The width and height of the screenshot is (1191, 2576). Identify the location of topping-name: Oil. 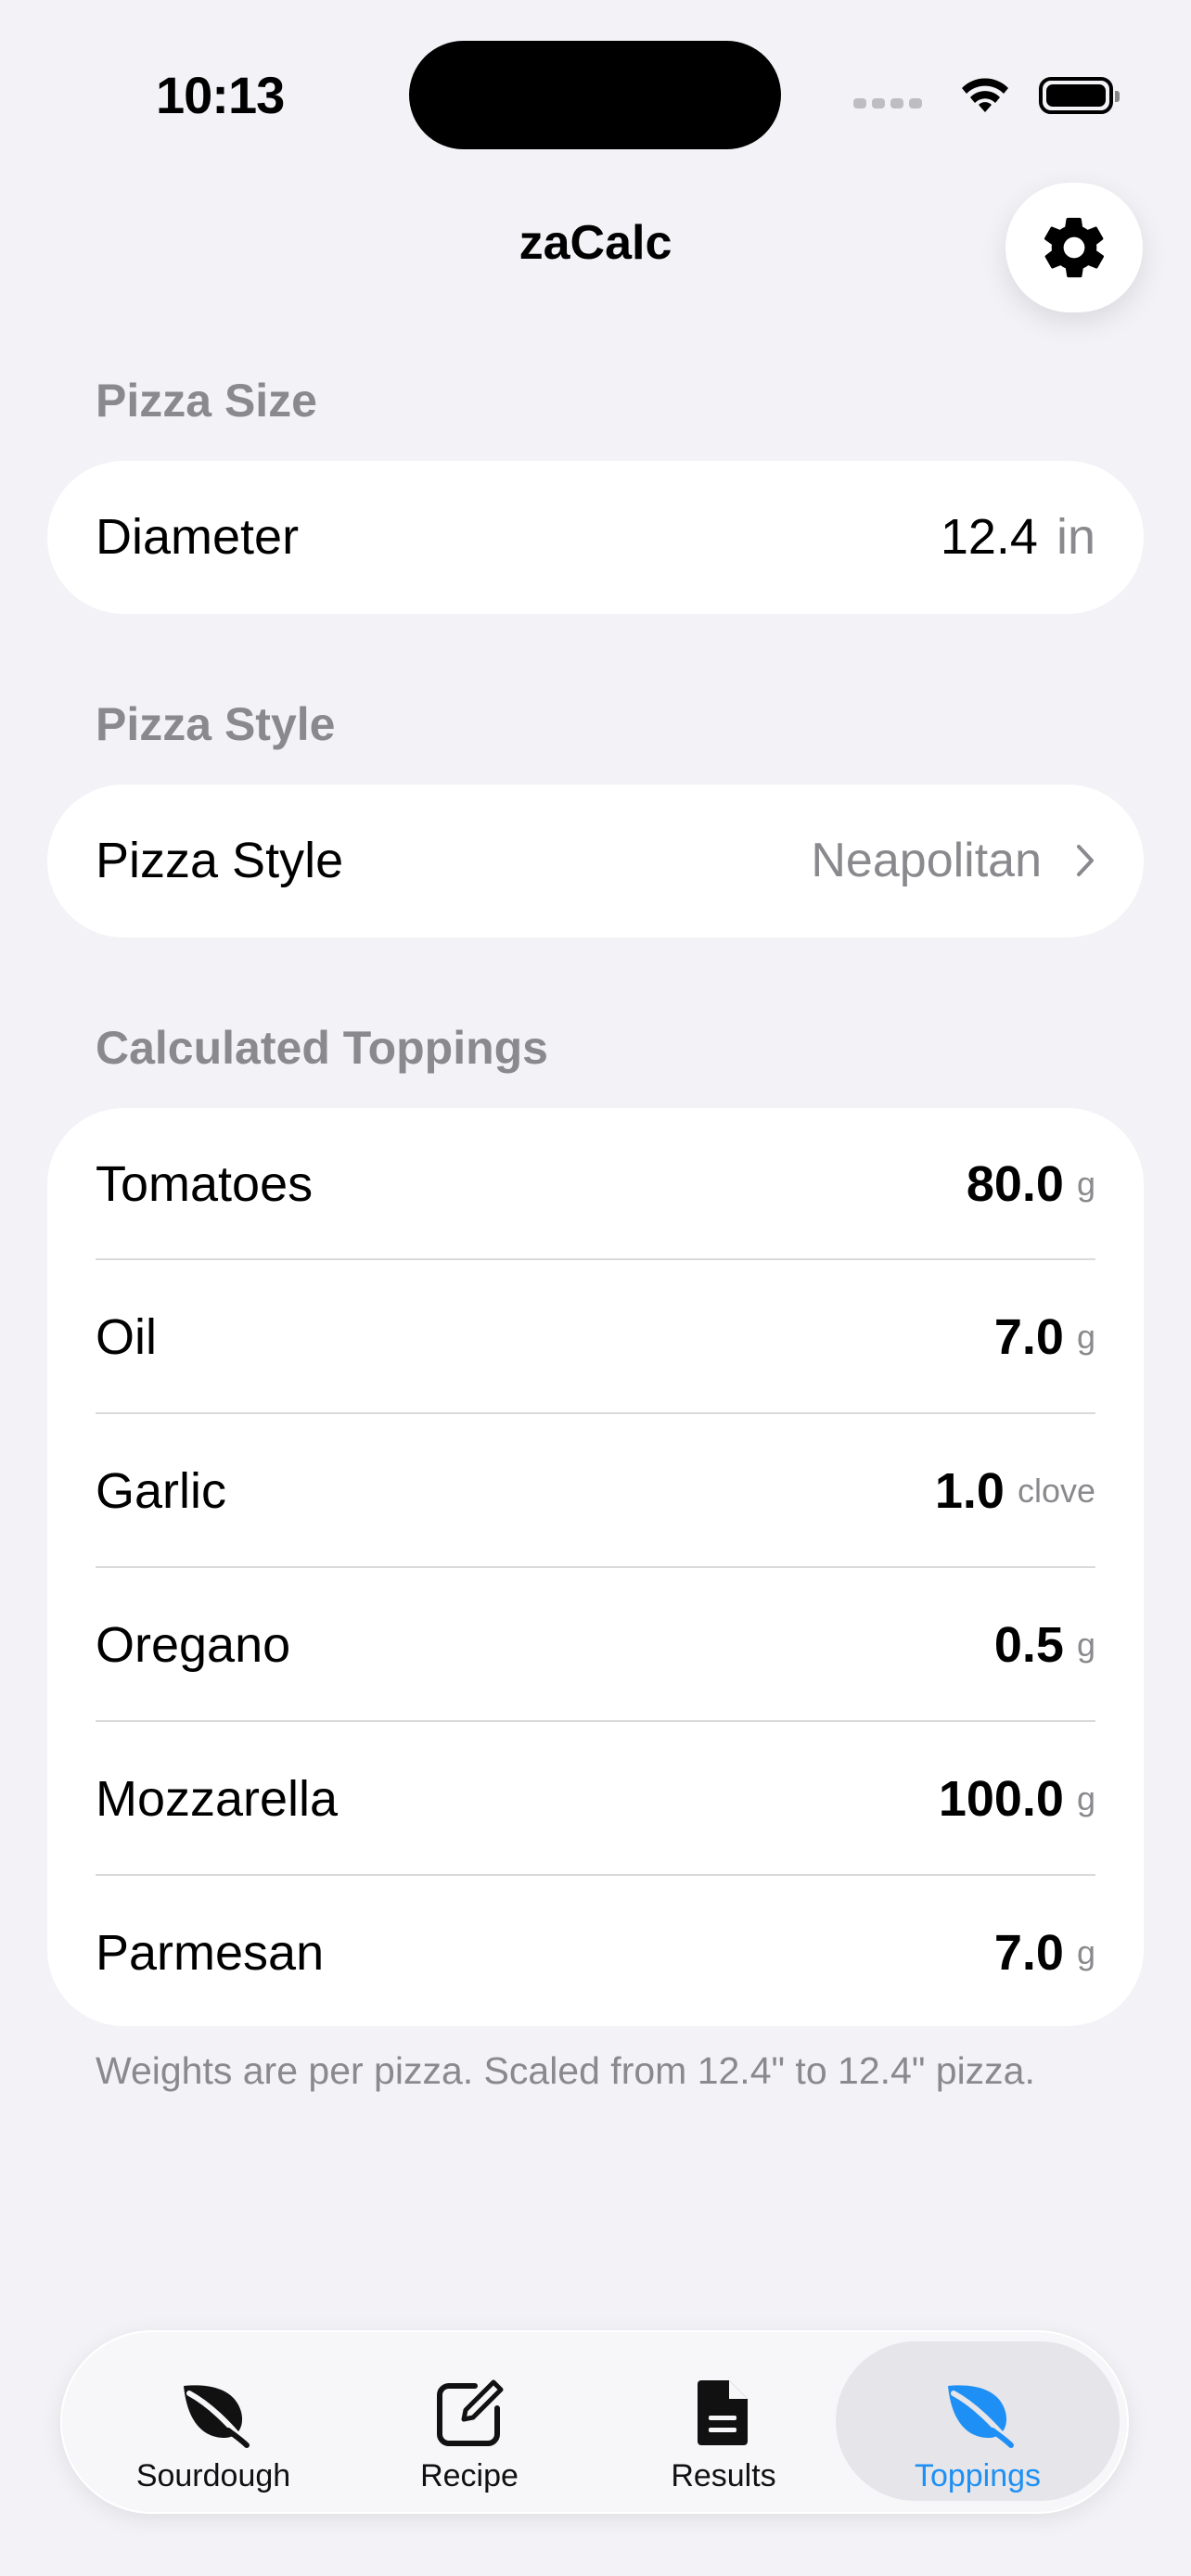
(127, 1337).